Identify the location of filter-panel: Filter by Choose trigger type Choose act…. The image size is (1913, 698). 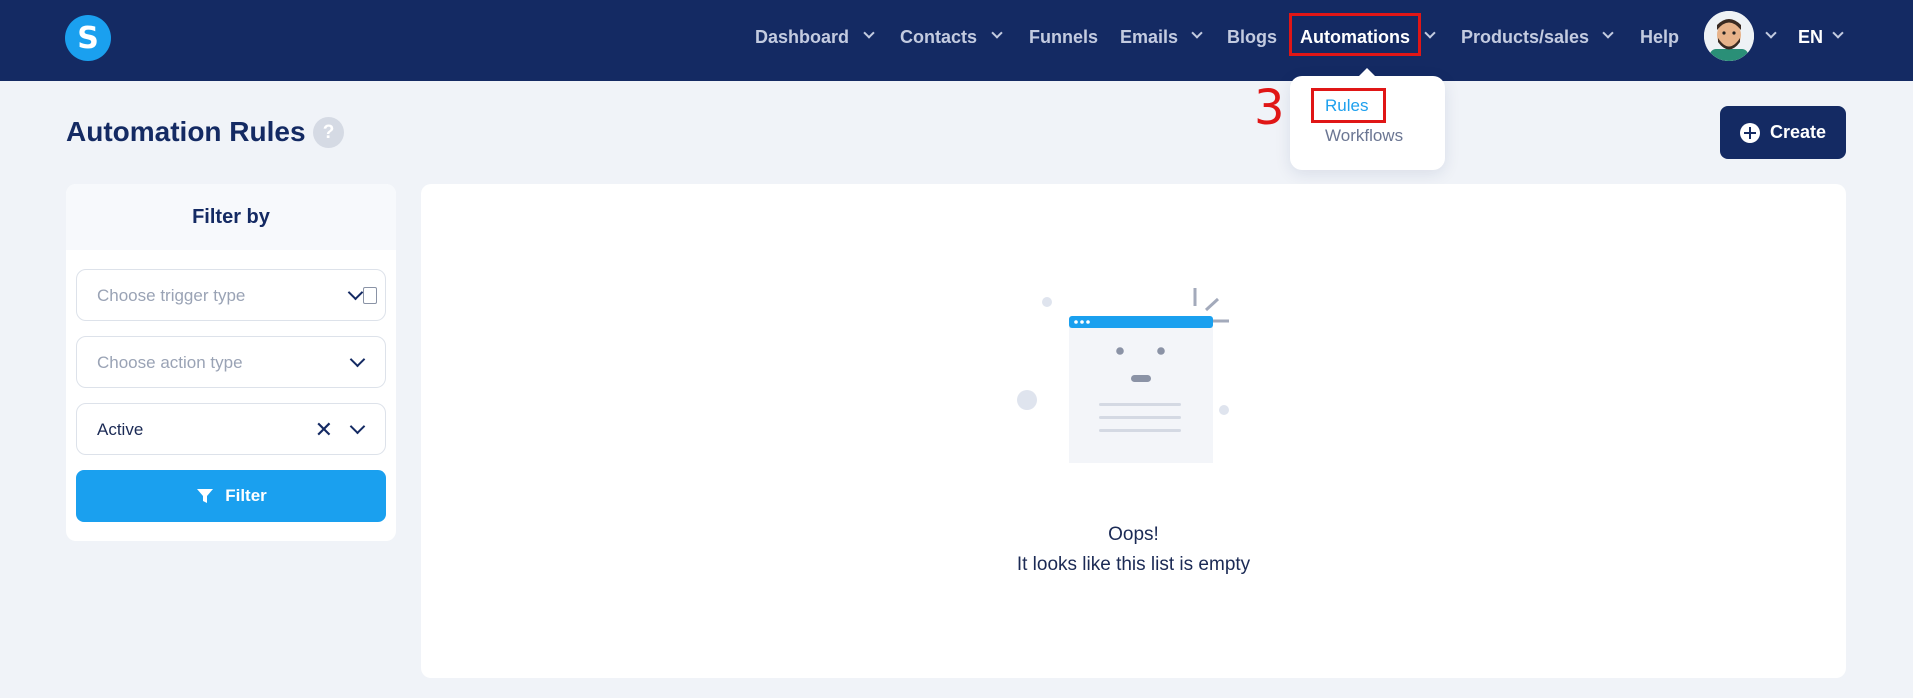
(231, 362).